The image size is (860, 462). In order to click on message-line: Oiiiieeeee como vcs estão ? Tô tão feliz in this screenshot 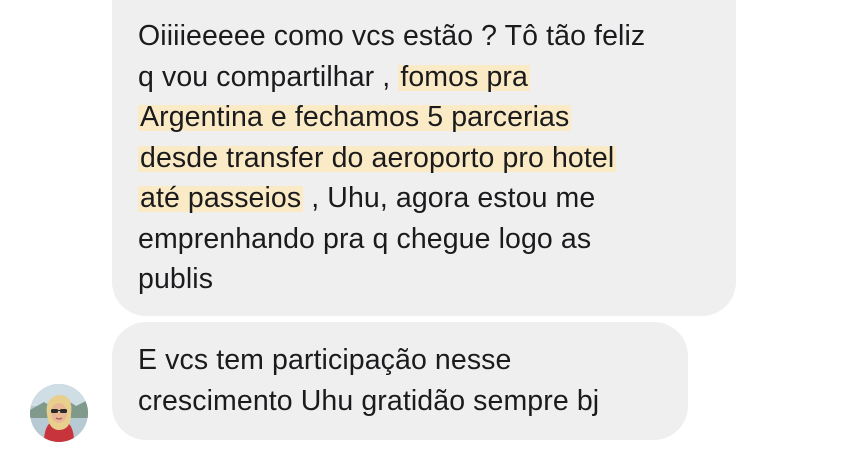, I will do `click(392, 36)`.